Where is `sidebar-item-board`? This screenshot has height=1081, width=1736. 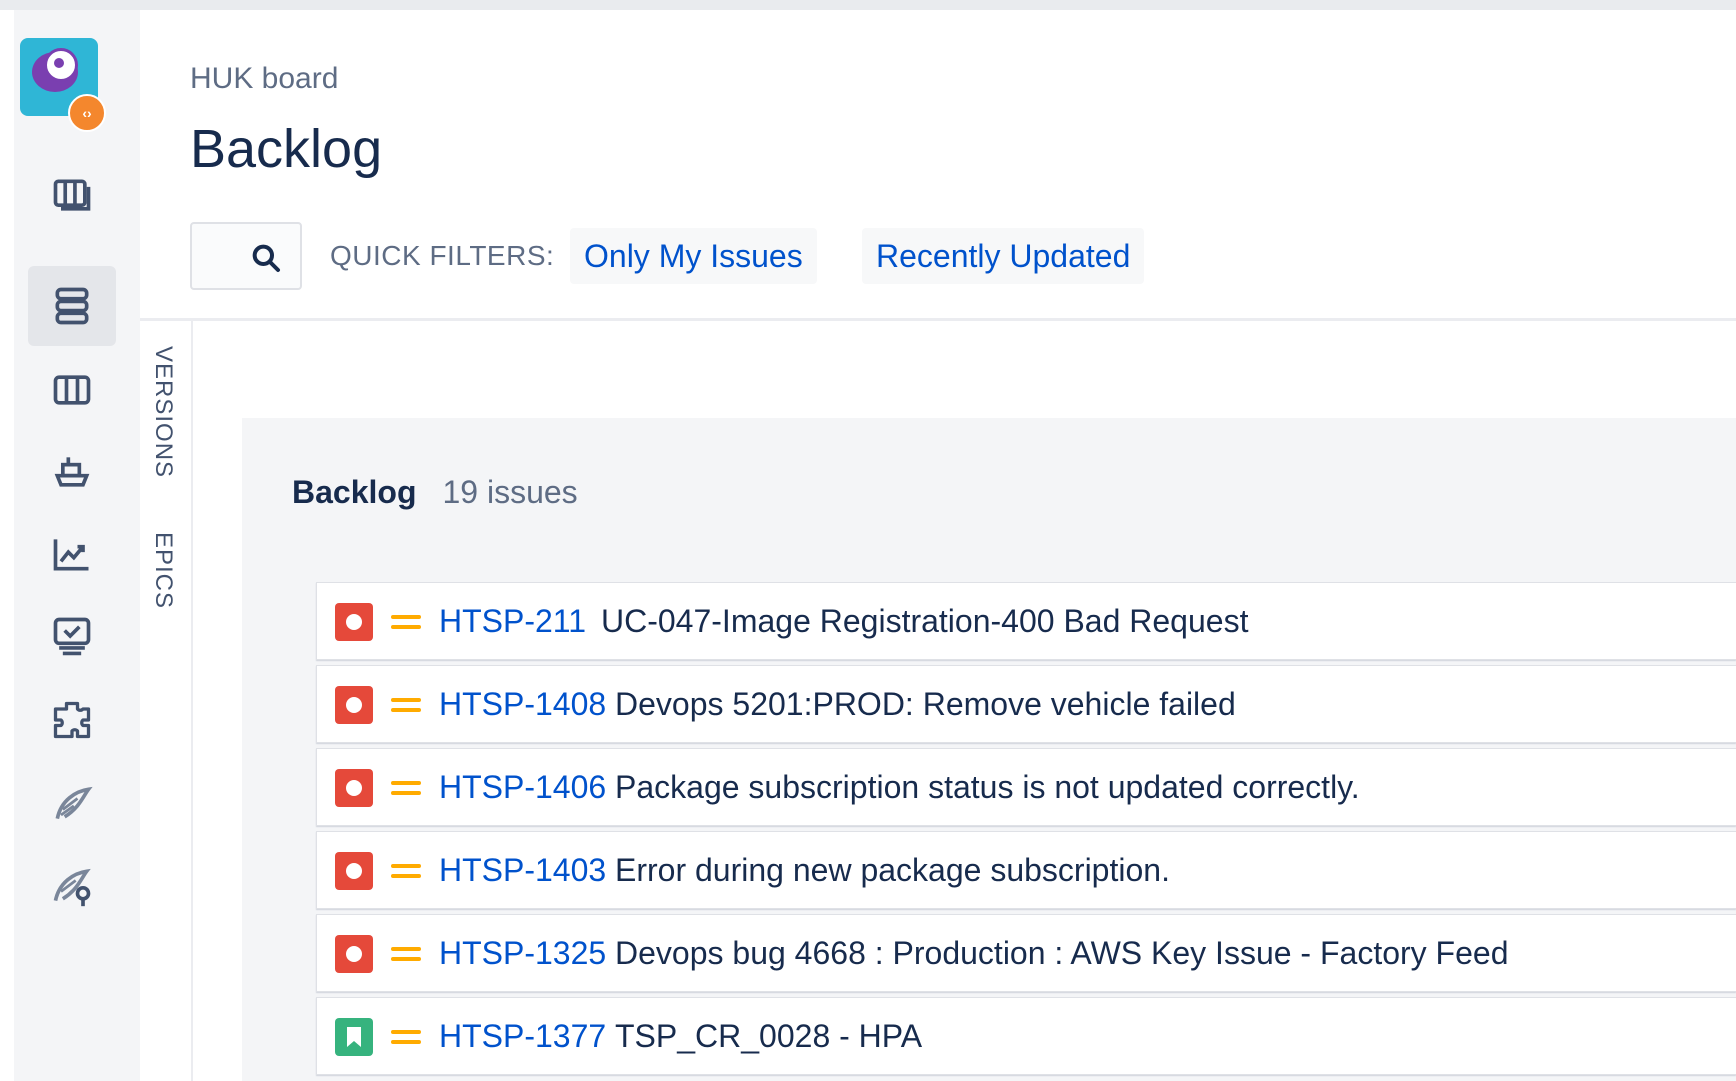 sidebar-item-board is located at coordinates (72, 196).